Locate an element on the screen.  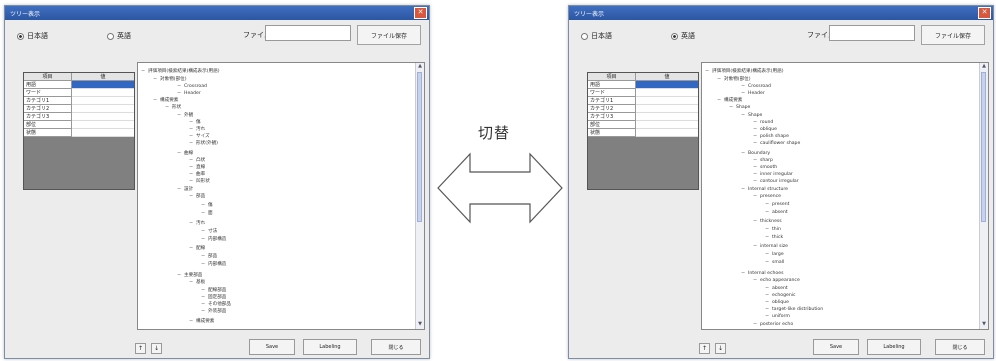
tree-node: Header is located at coordinates (192, 93).